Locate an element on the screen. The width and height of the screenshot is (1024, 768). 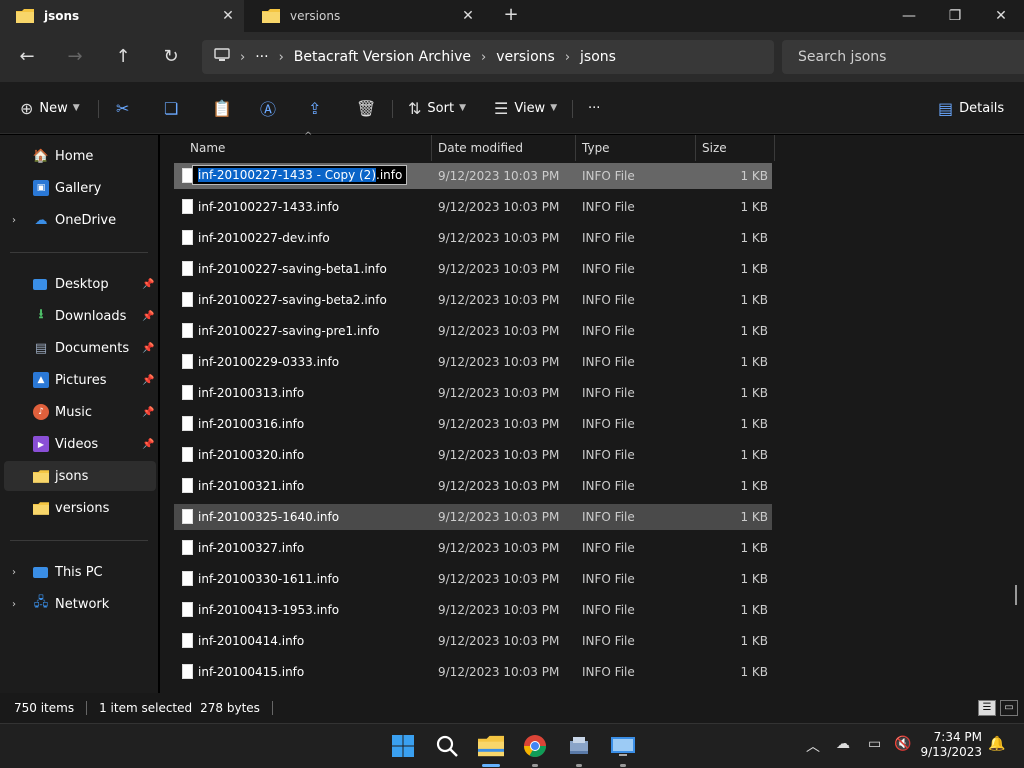
rename-input: inf-20100227-1433 - Copy (2) .info is located at coordinates (299, 175).